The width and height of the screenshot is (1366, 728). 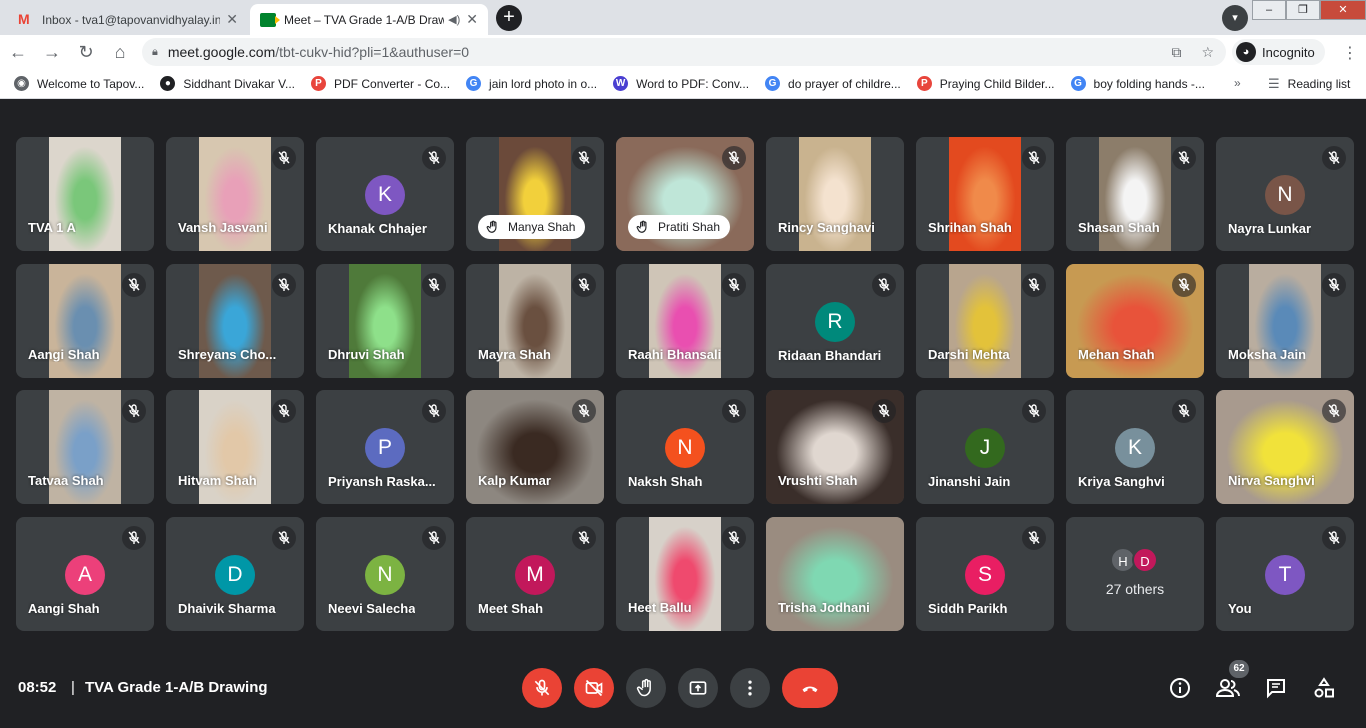 What do you see at coordinates (985, 194) in the screenshot?
I see `participant-tile: Shrihan Shah` at bounding box center [985, 194].